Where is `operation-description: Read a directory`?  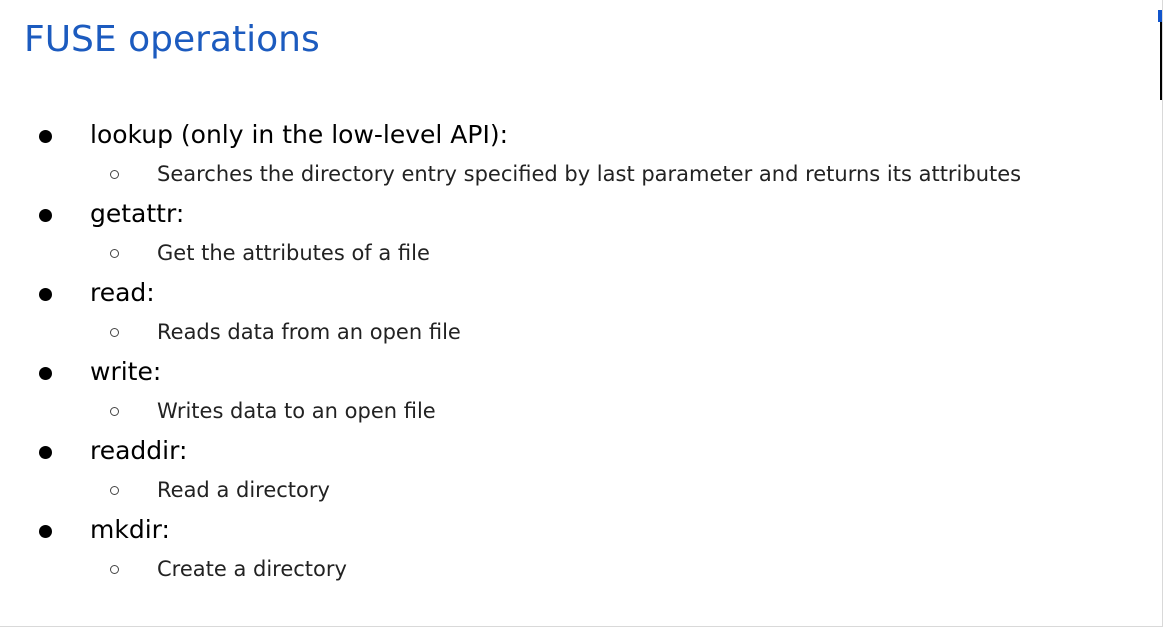
operation-description: Read a directory is located at coordinates (243, 490).